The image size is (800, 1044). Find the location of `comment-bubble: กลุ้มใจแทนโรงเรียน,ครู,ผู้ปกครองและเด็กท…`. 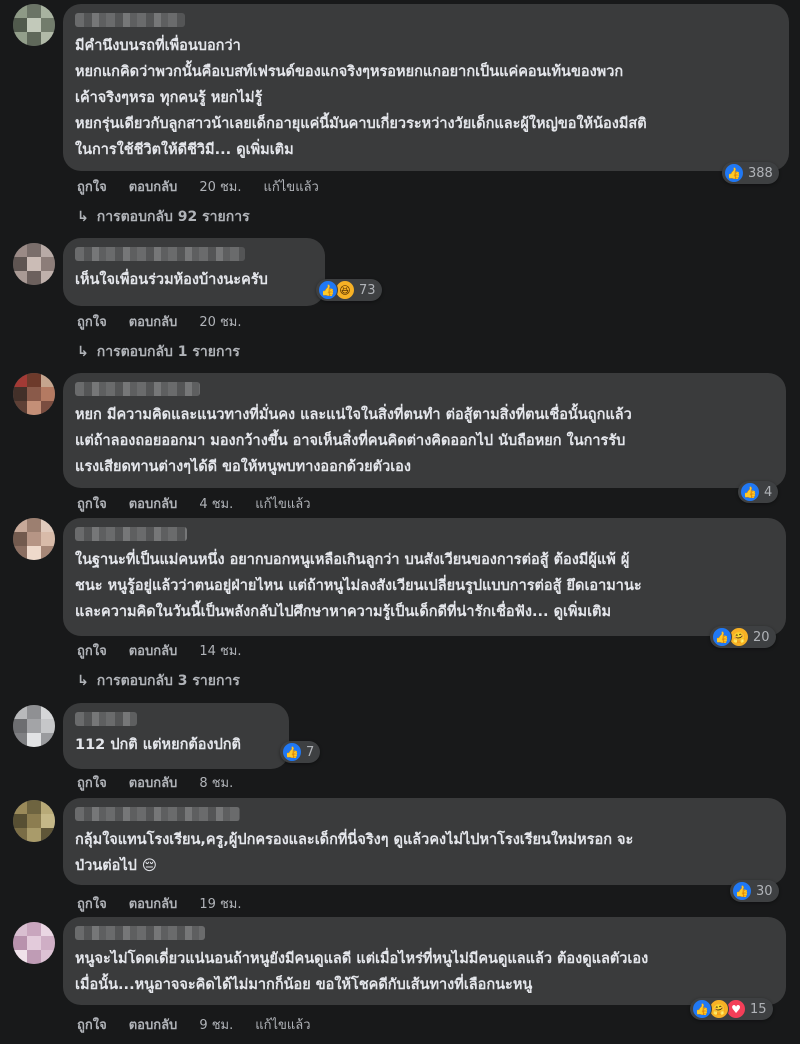

comment-bubble: กลุ้มใจแทนโรงเรียน,ครู,ผู้ปกครองและเด็กท… is located at coordinates (424, 841).